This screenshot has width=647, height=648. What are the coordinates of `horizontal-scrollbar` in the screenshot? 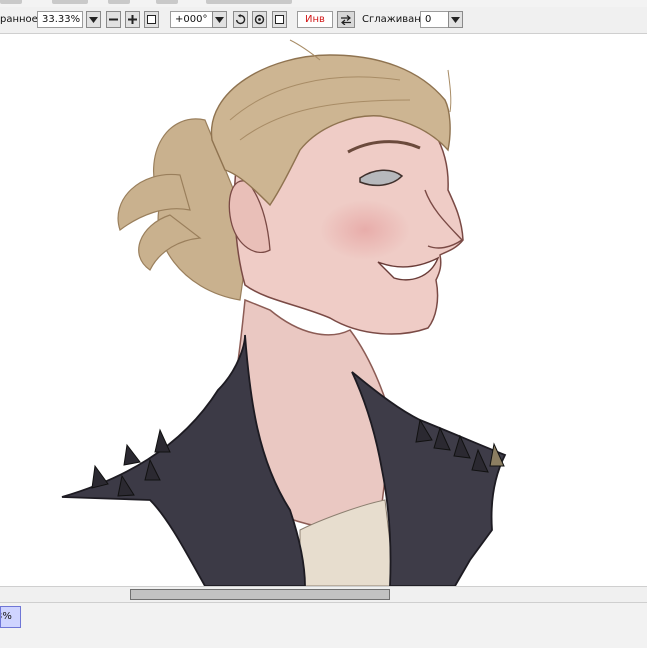 It's located at (323, 594).